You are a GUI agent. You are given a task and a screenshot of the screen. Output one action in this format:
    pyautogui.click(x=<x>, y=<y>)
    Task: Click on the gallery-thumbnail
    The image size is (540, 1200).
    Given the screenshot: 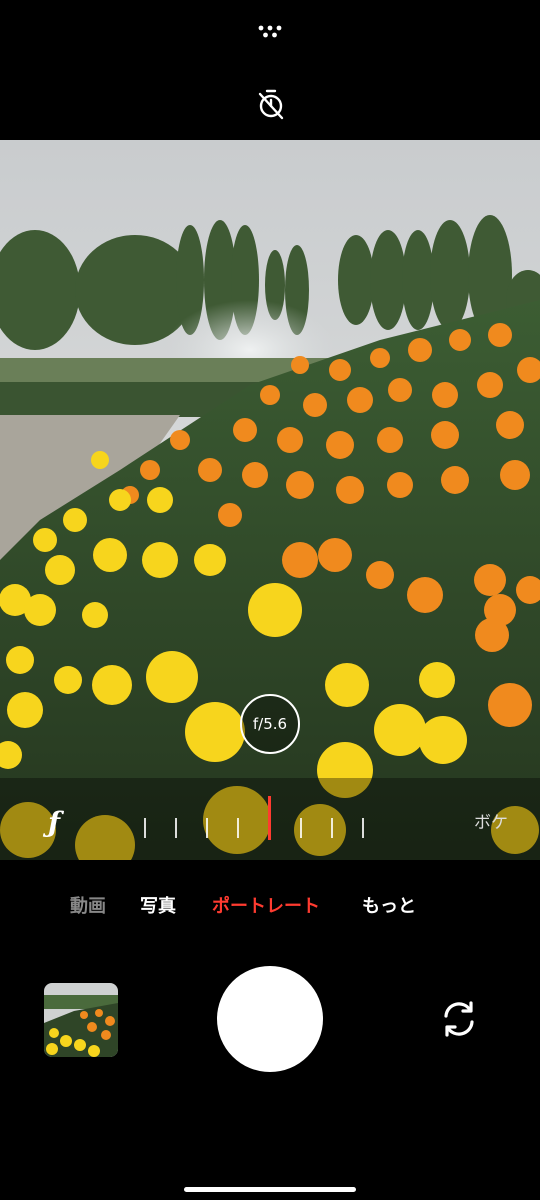 What is the action you would take?
    pyautogui.click(x=81, y=1020)
    